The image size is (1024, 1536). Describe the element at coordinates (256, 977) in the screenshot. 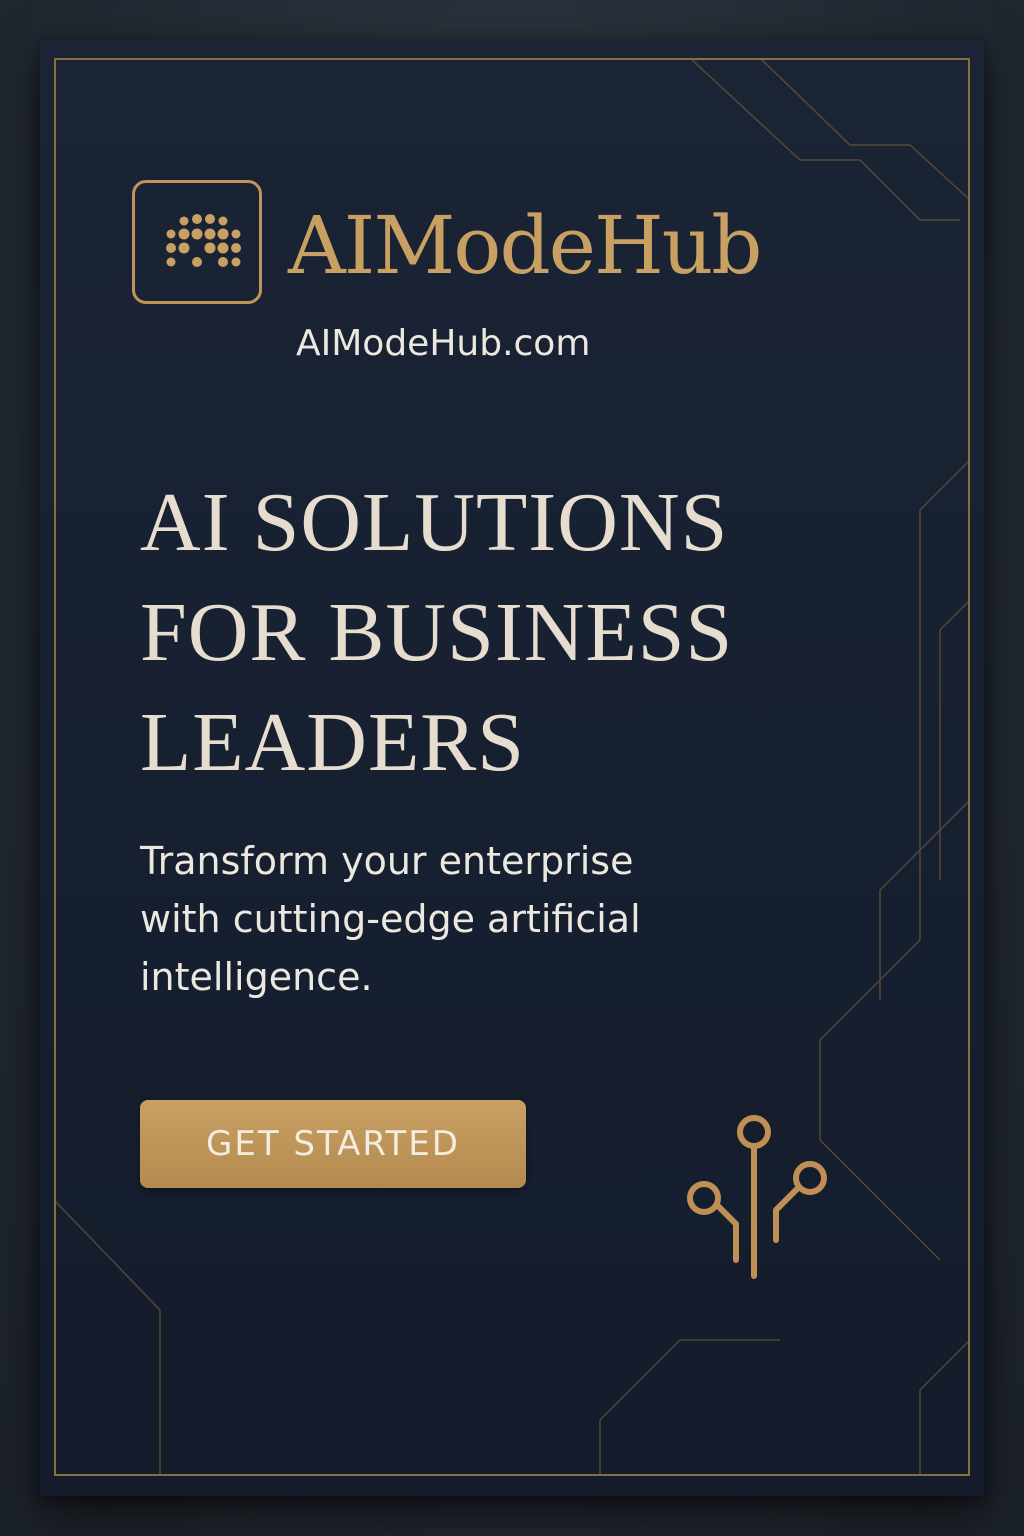

I see `subtext-line: intelligence.` at that location.